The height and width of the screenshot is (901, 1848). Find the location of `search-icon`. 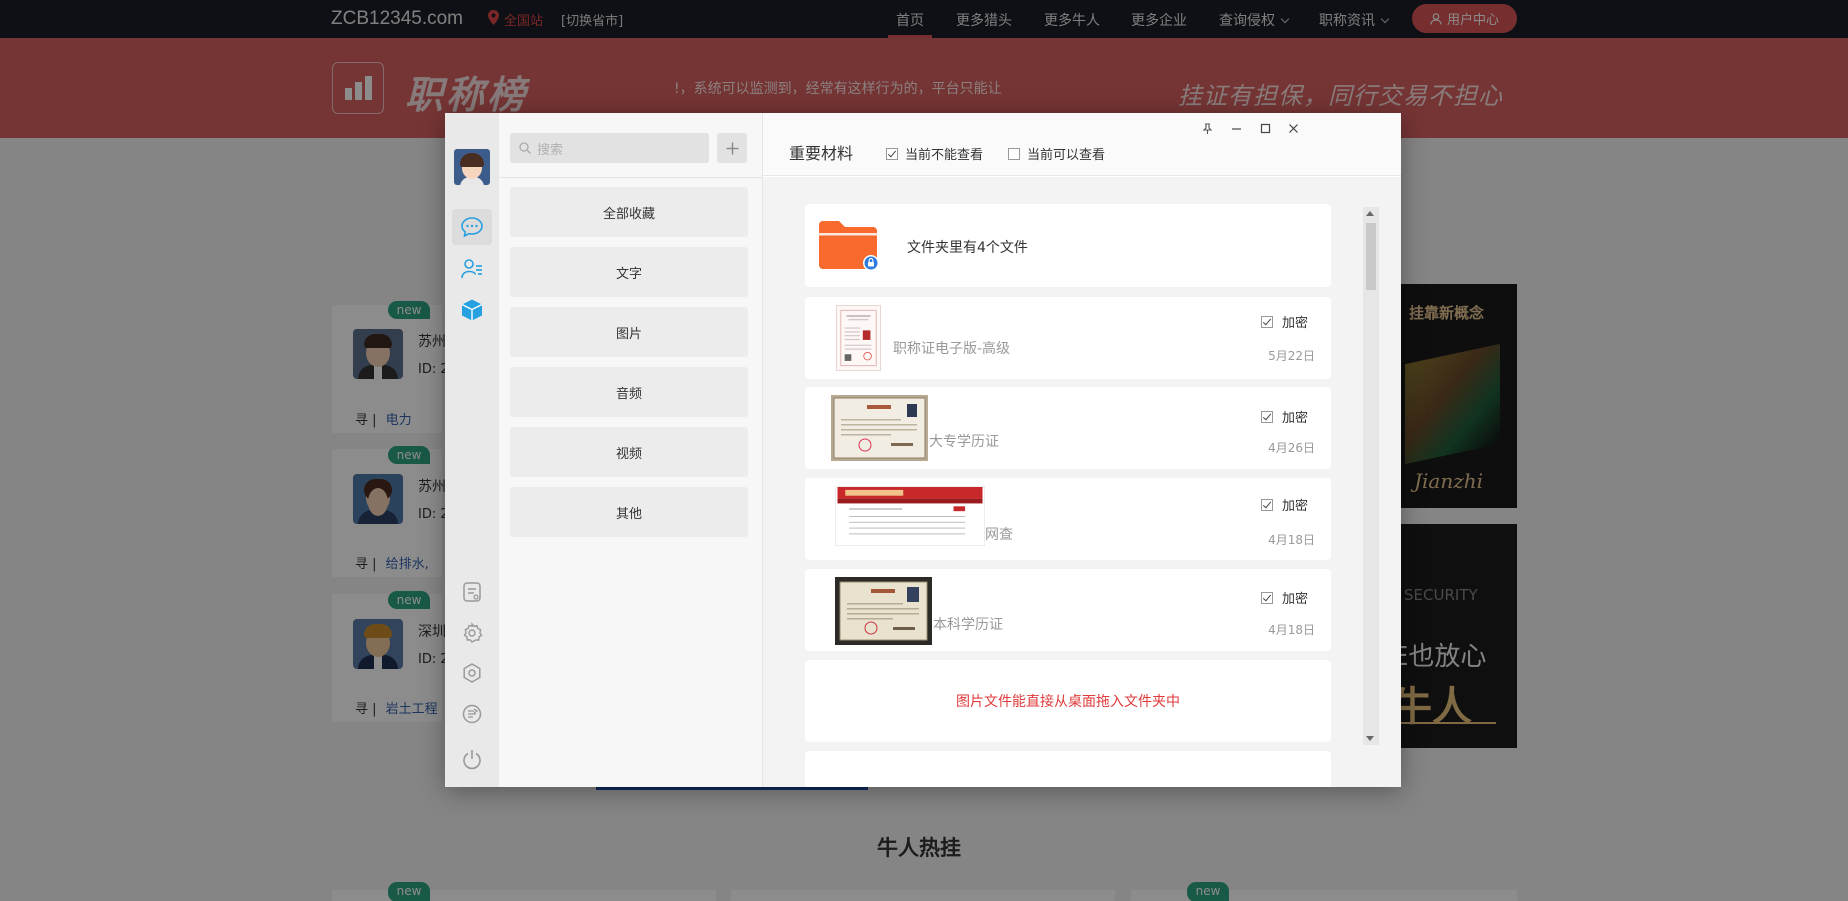

search-icon is located at coordinates (525, 148).